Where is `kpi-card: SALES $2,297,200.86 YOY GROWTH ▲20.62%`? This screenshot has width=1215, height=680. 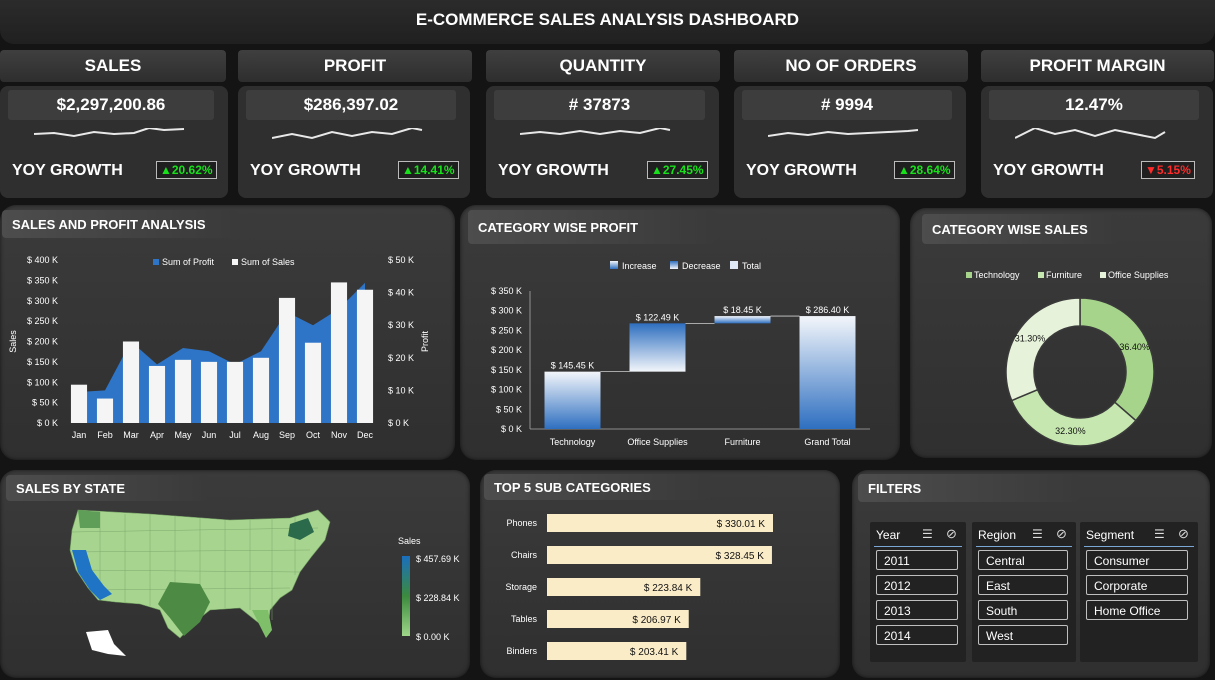
kpi-card: SALES $2,297,200.86 YOY GROWTH ▲20.62% is located at coordinates (114, 123).